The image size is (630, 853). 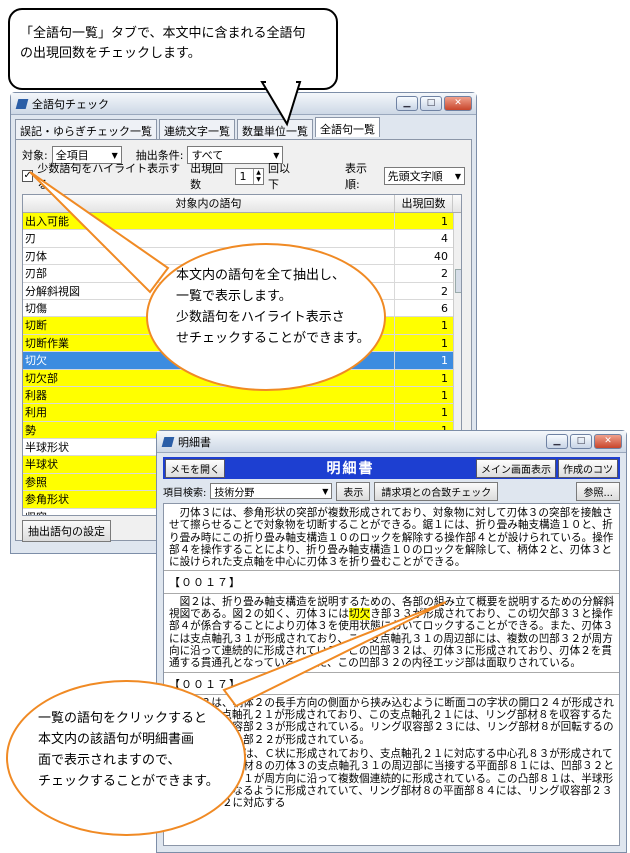 What do you see at coordinates (209, 203) in the screenshot?
I see `col-term-header: 対象内の語句` at bounding box center [209, 203].